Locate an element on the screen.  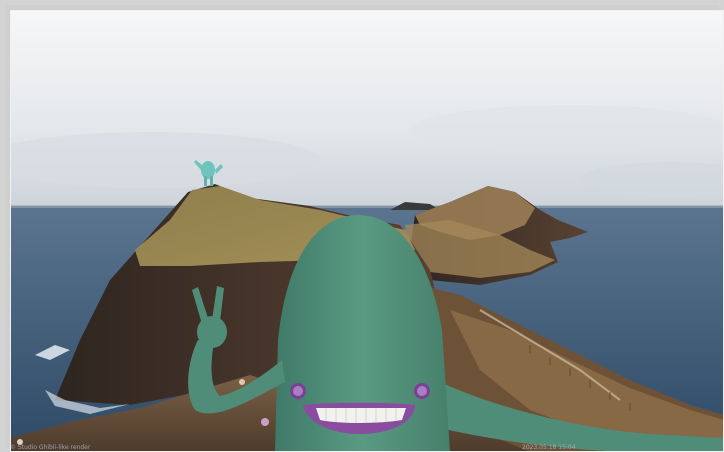
horizon is located at coordinates (367, 206).